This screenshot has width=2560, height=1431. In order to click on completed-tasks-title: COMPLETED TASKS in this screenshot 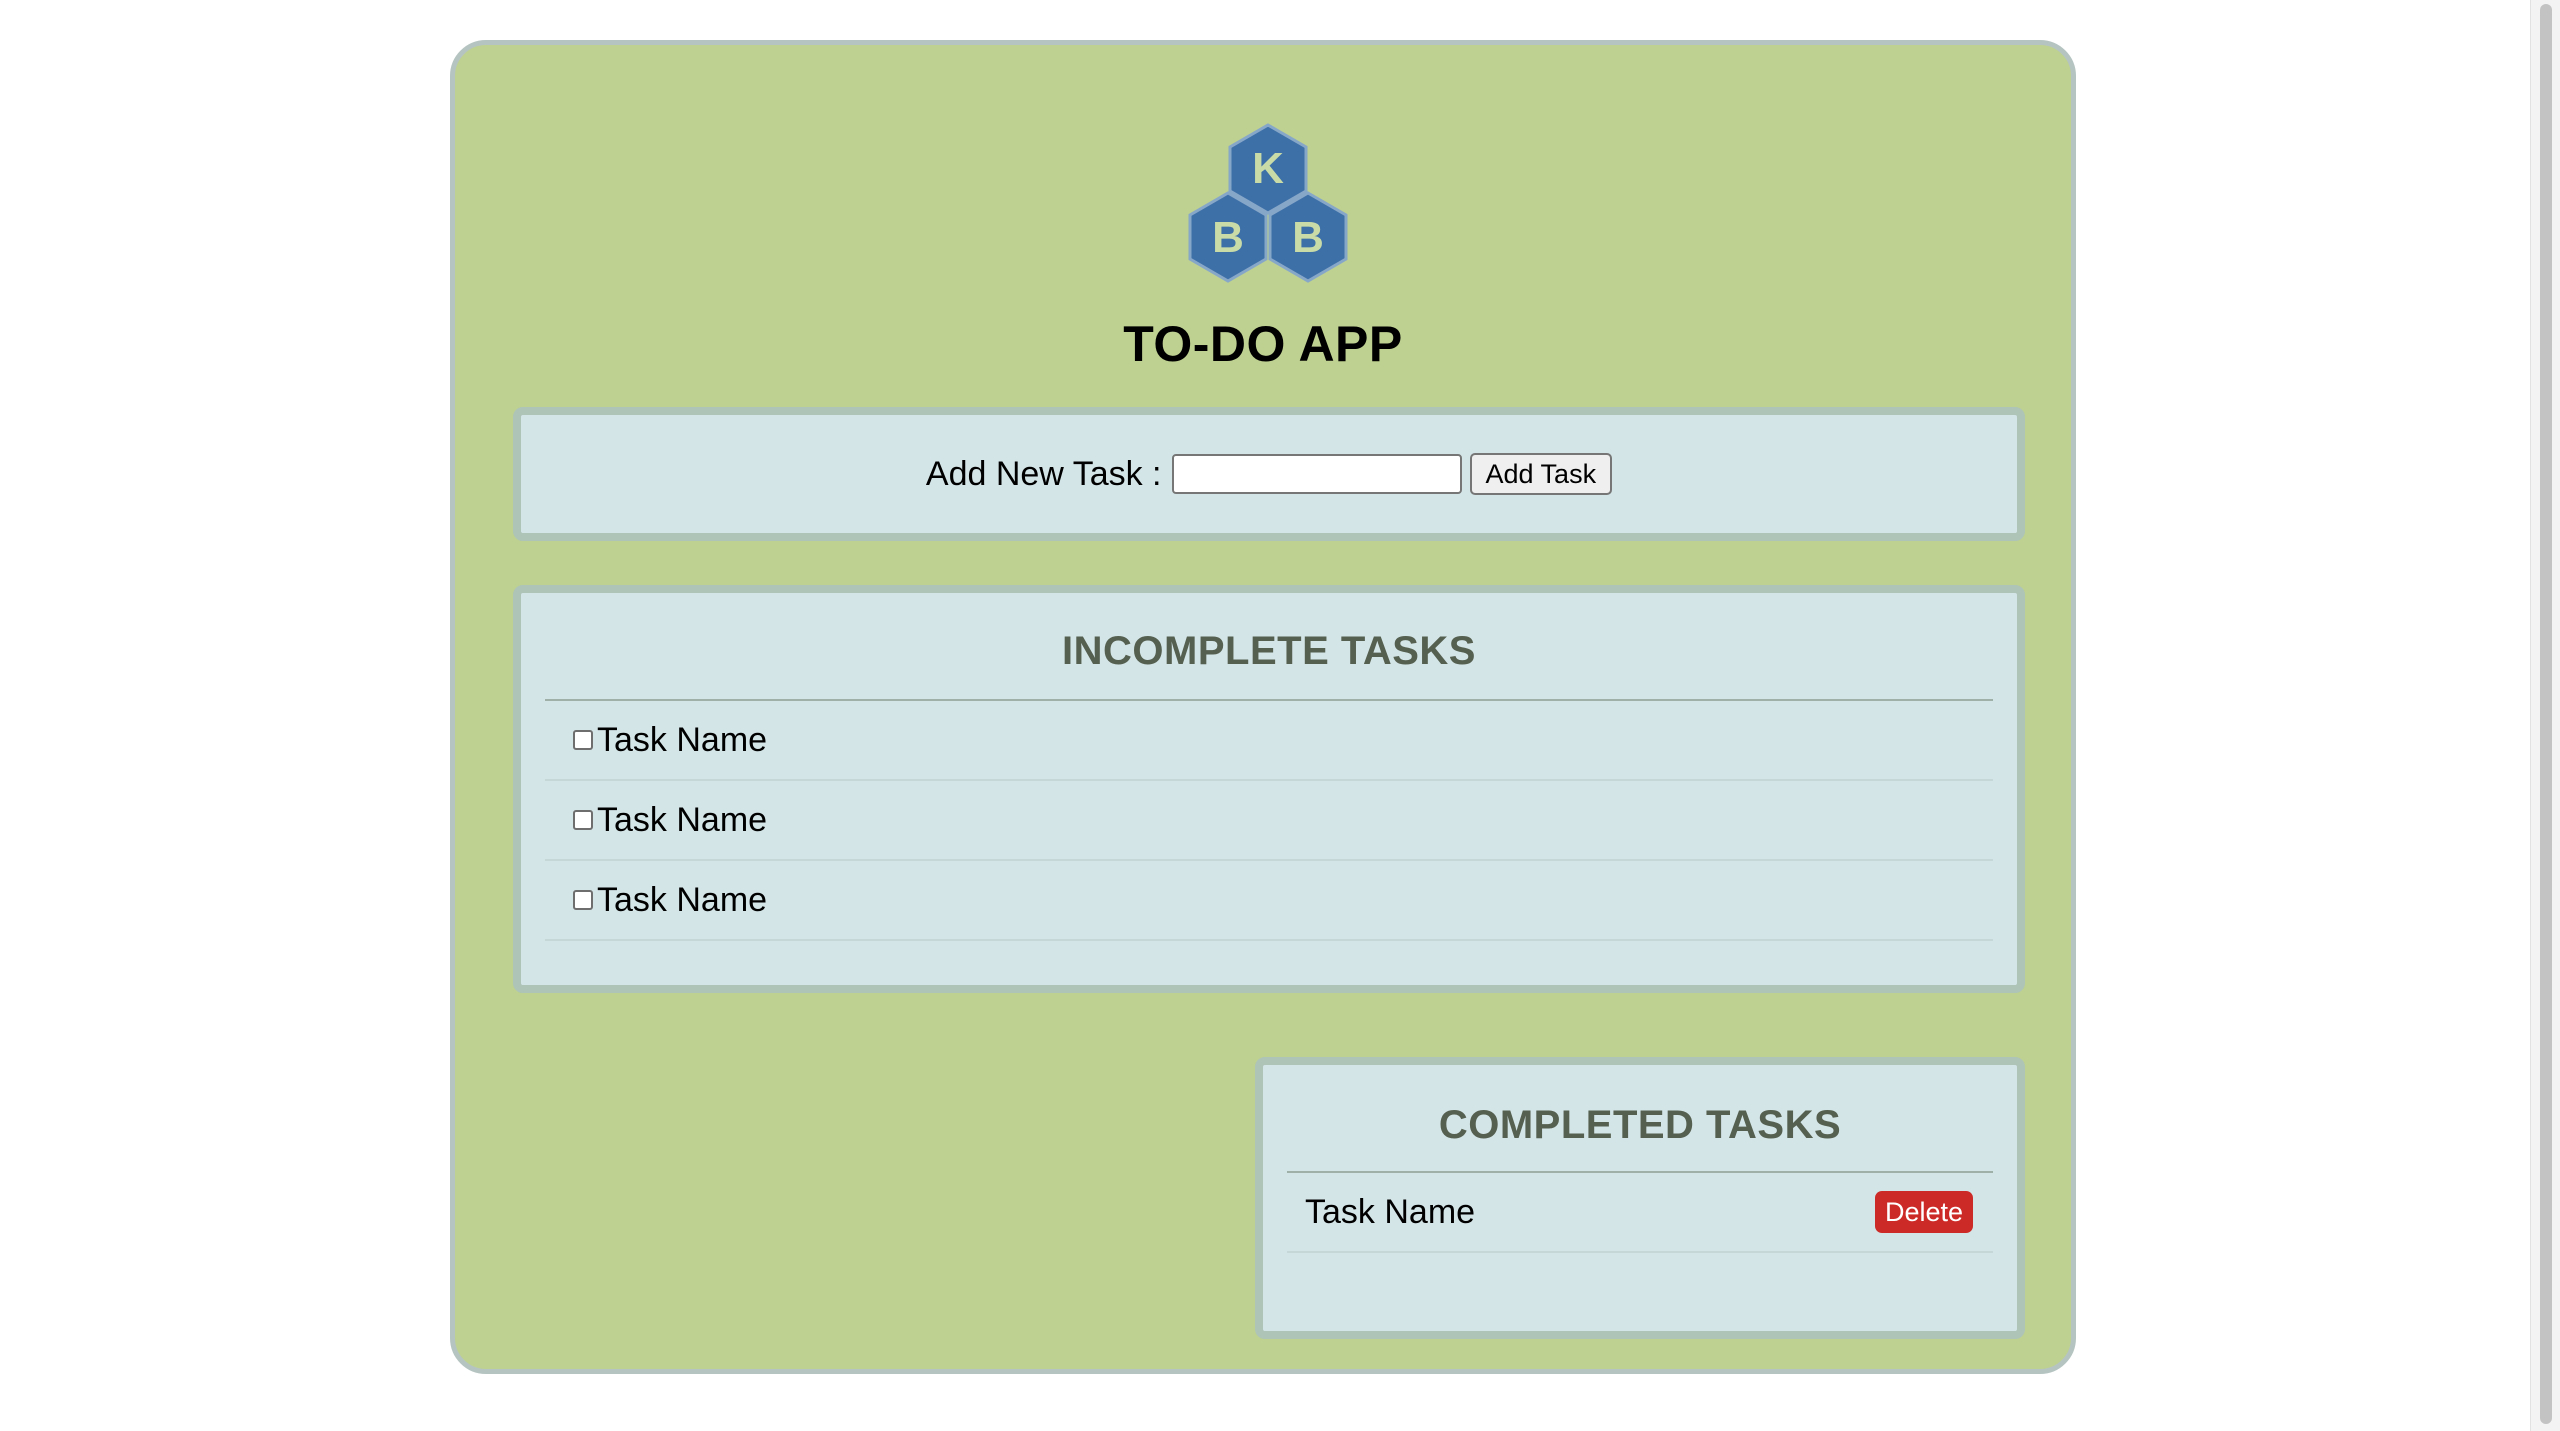, I will do `click(1640, 1125)`.